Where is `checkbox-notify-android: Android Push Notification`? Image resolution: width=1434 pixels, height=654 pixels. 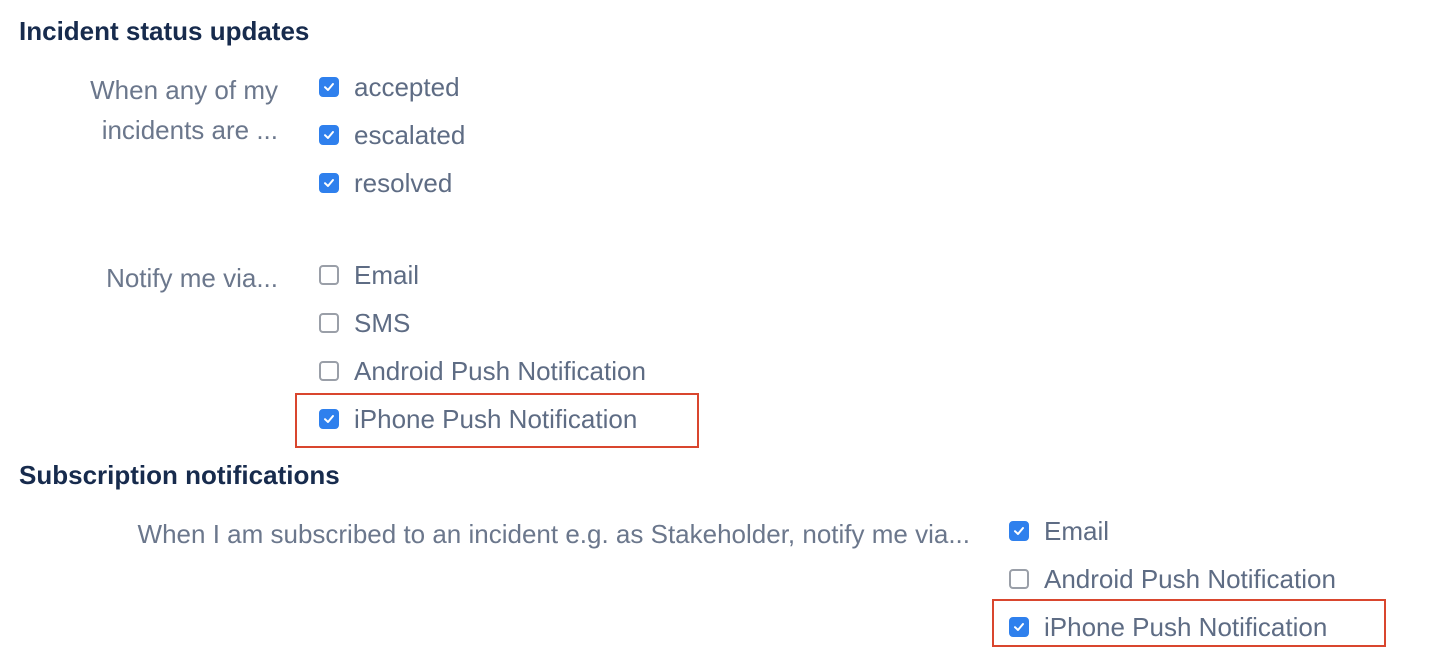
checkbox-notify-android: Android Push Notification is located at coordinates (482, 371).